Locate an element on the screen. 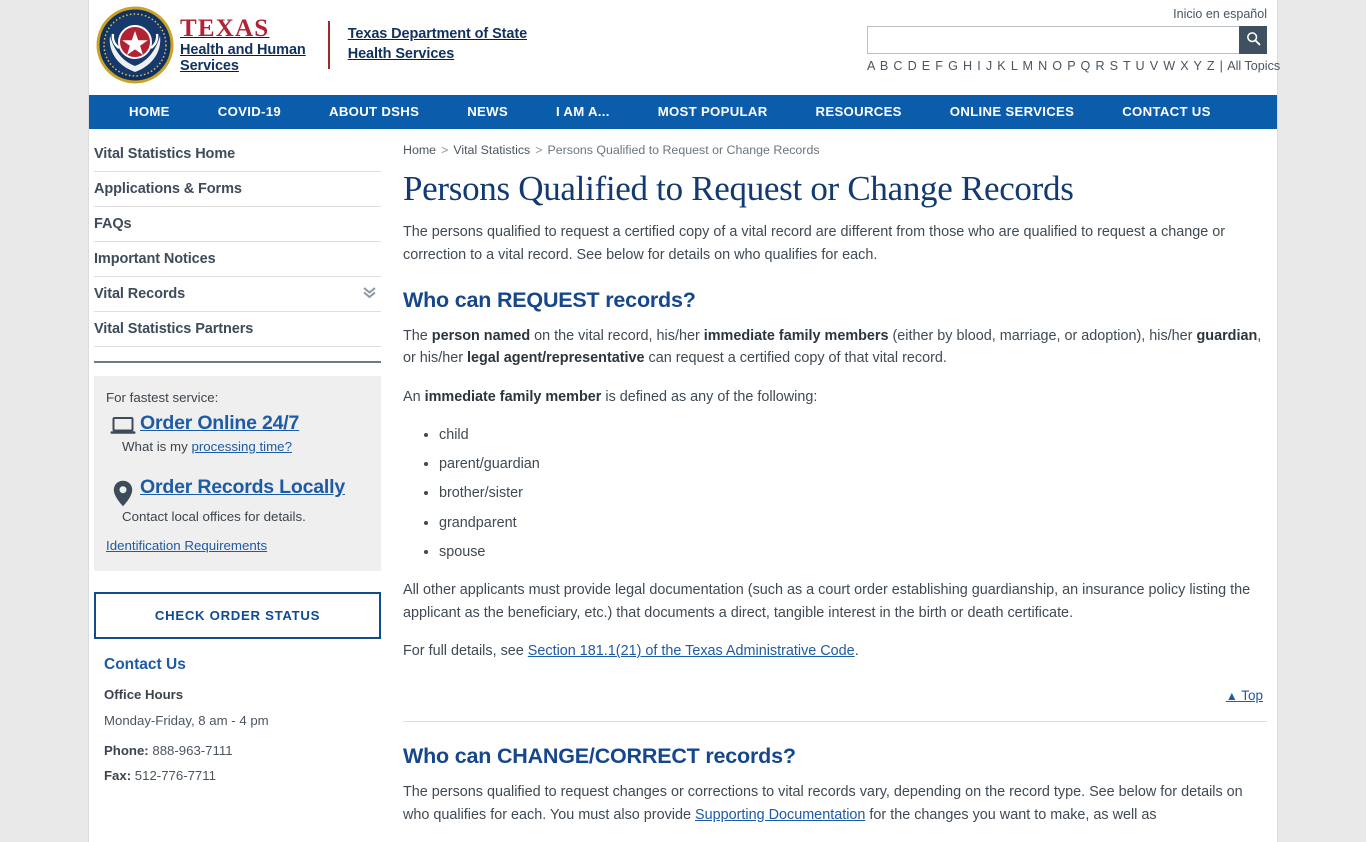  nav-item-home: HOME is located at coordinates (149, 112).